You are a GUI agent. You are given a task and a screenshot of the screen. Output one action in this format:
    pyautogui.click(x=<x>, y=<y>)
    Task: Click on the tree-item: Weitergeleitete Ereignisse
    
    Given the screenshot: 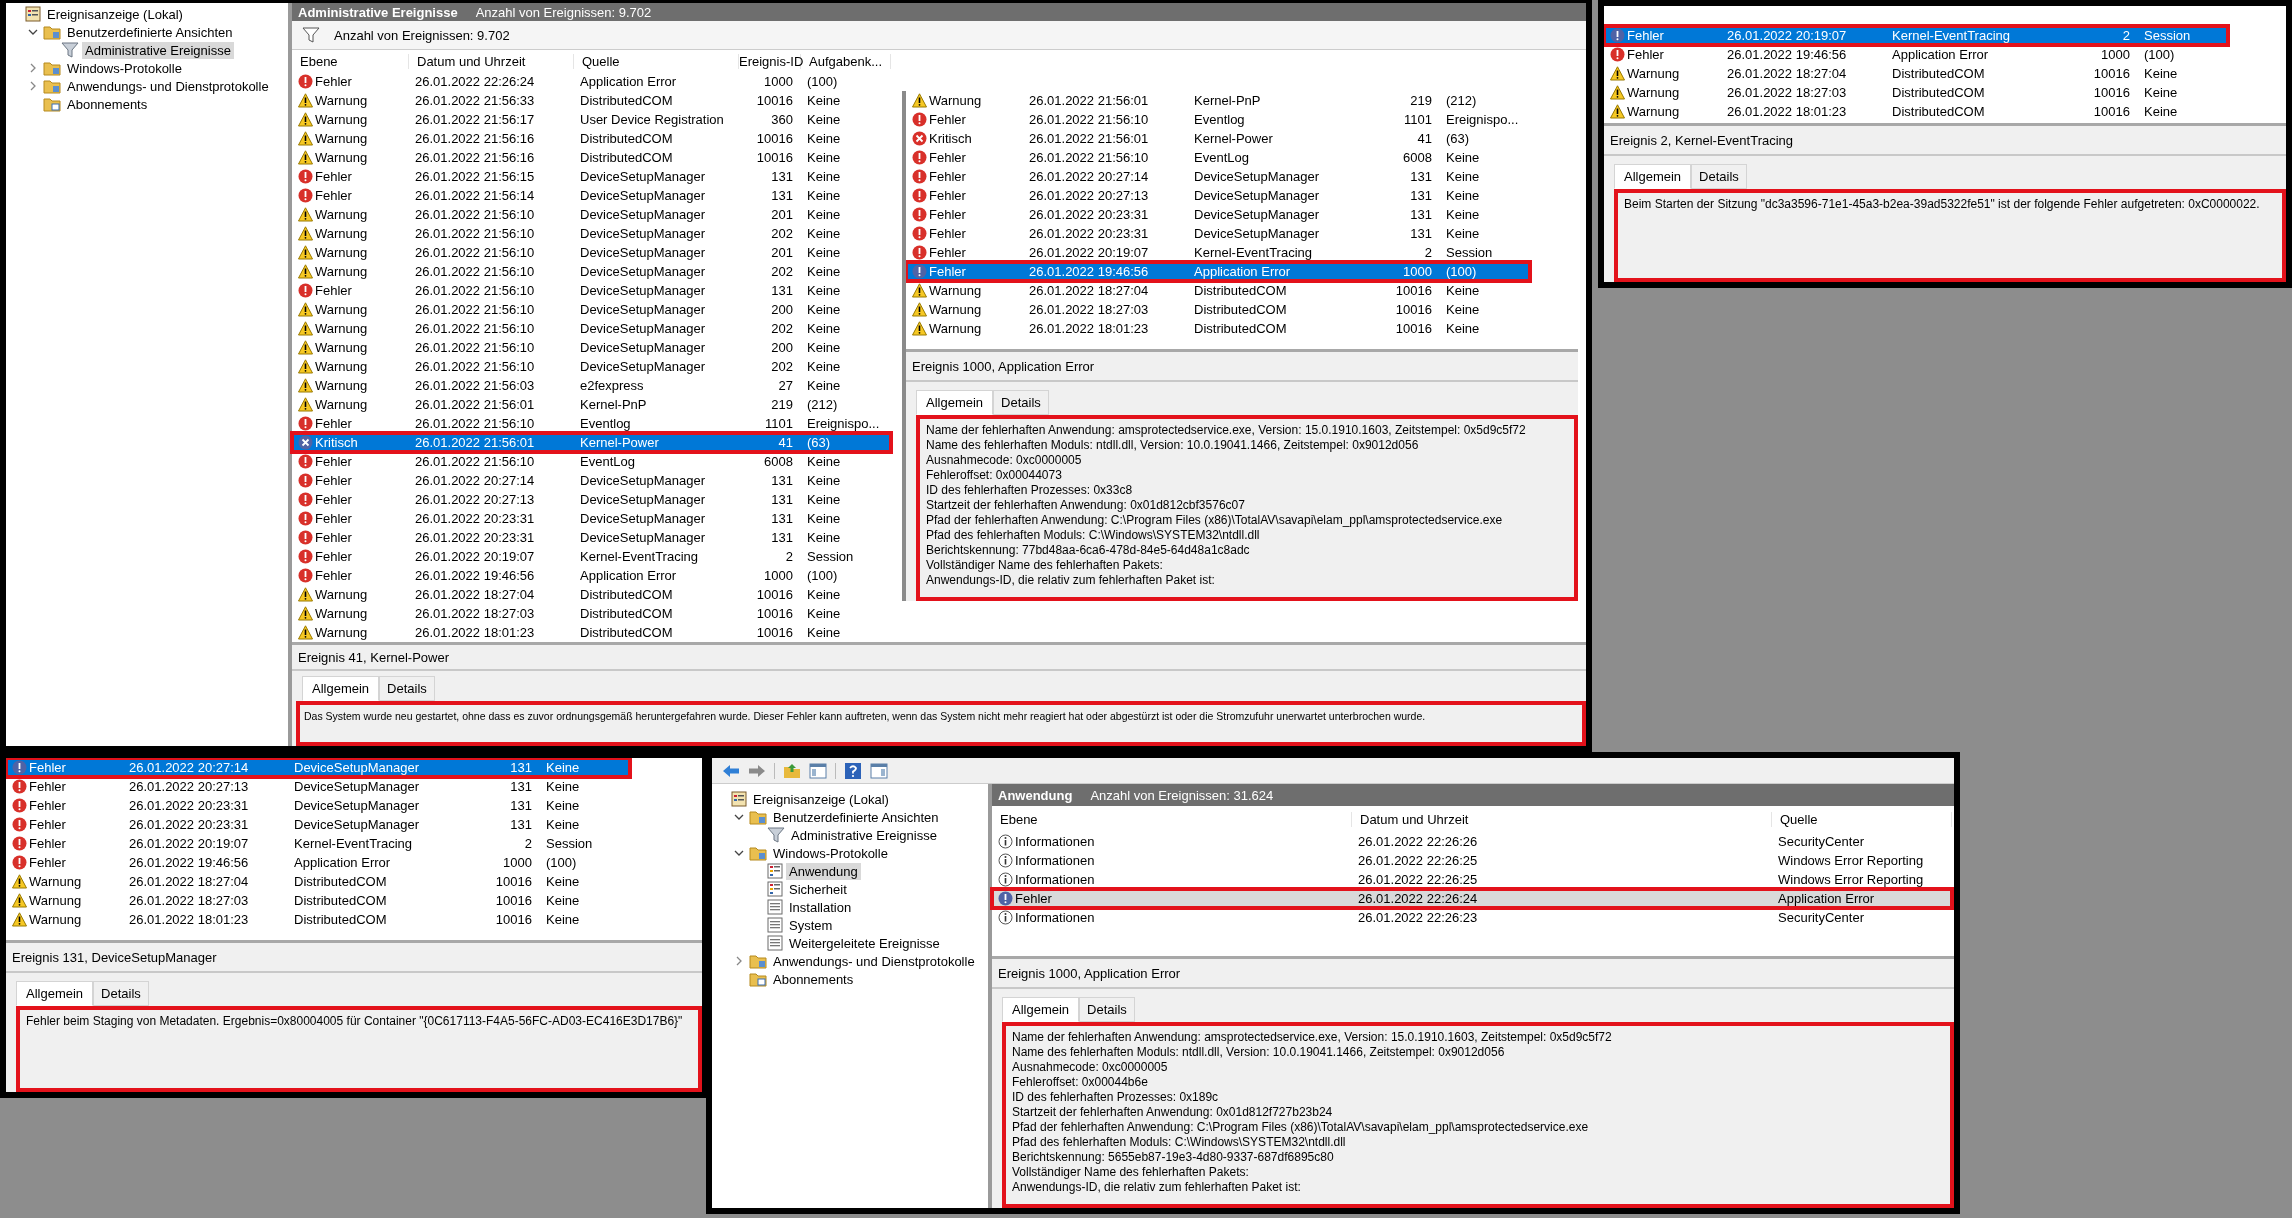 What is the action you would take?
    pyautogui.click(x=864, y=943)
    